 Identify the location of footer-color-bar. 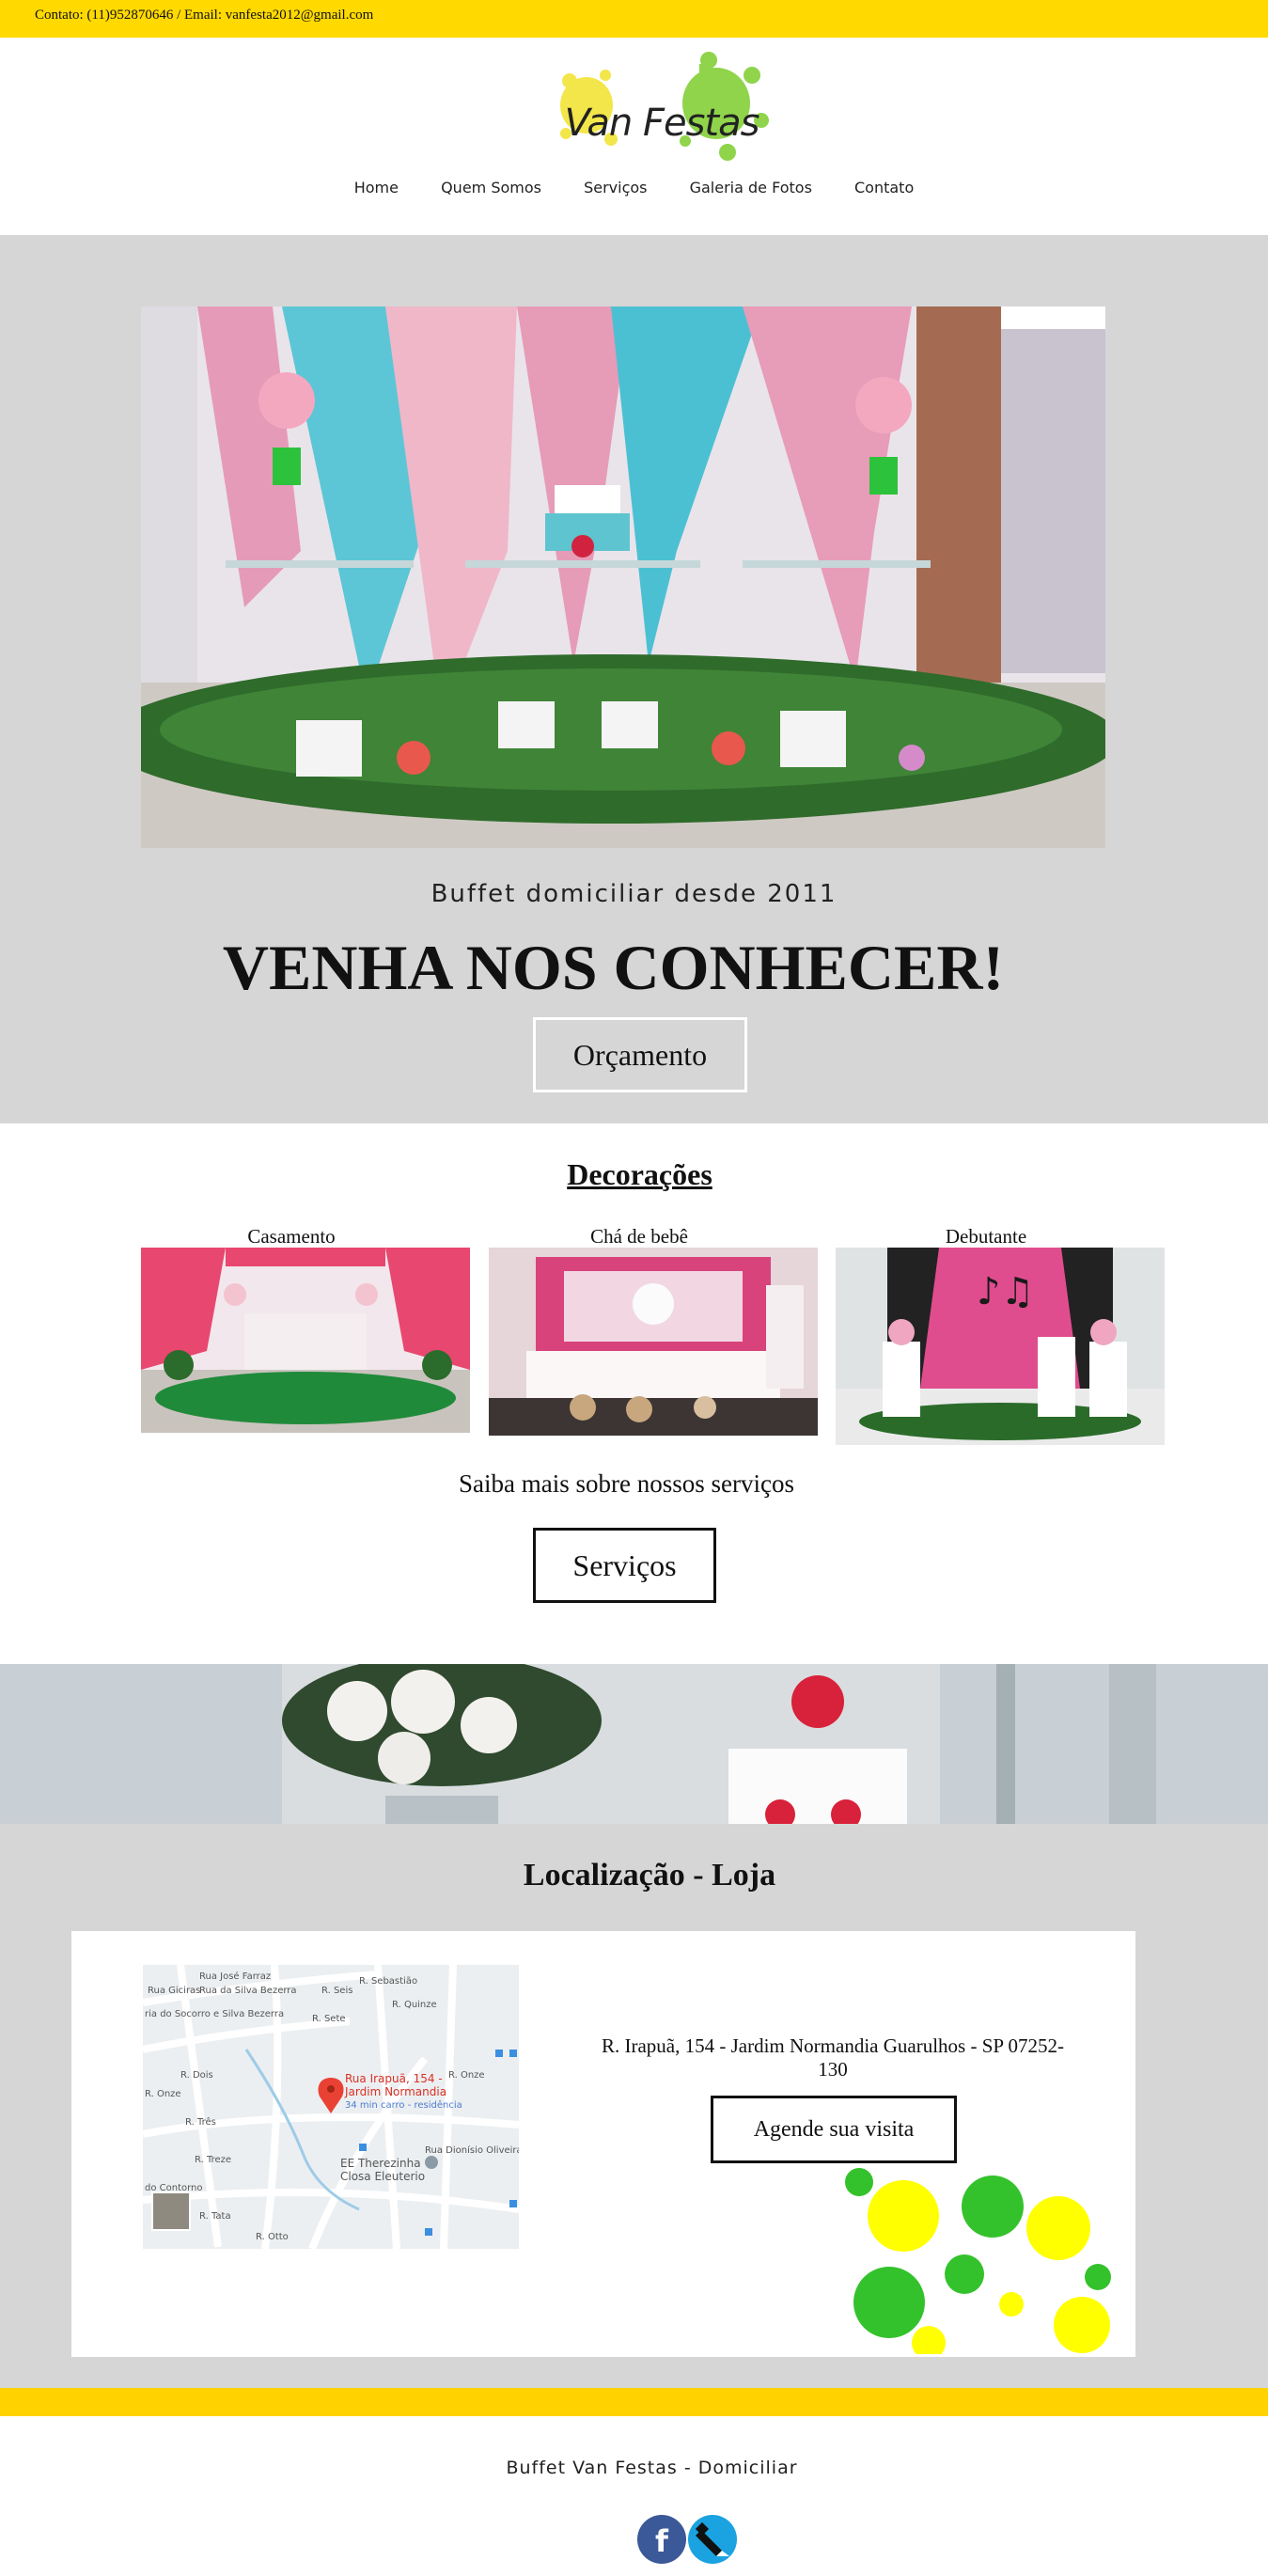
(634, 2402).